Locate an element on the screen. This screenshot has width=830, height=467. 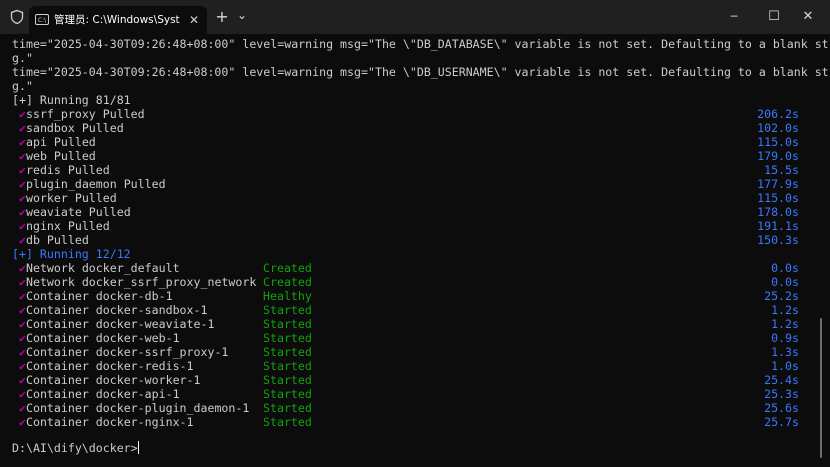
text-cursor is located at coordinates (138, 447).